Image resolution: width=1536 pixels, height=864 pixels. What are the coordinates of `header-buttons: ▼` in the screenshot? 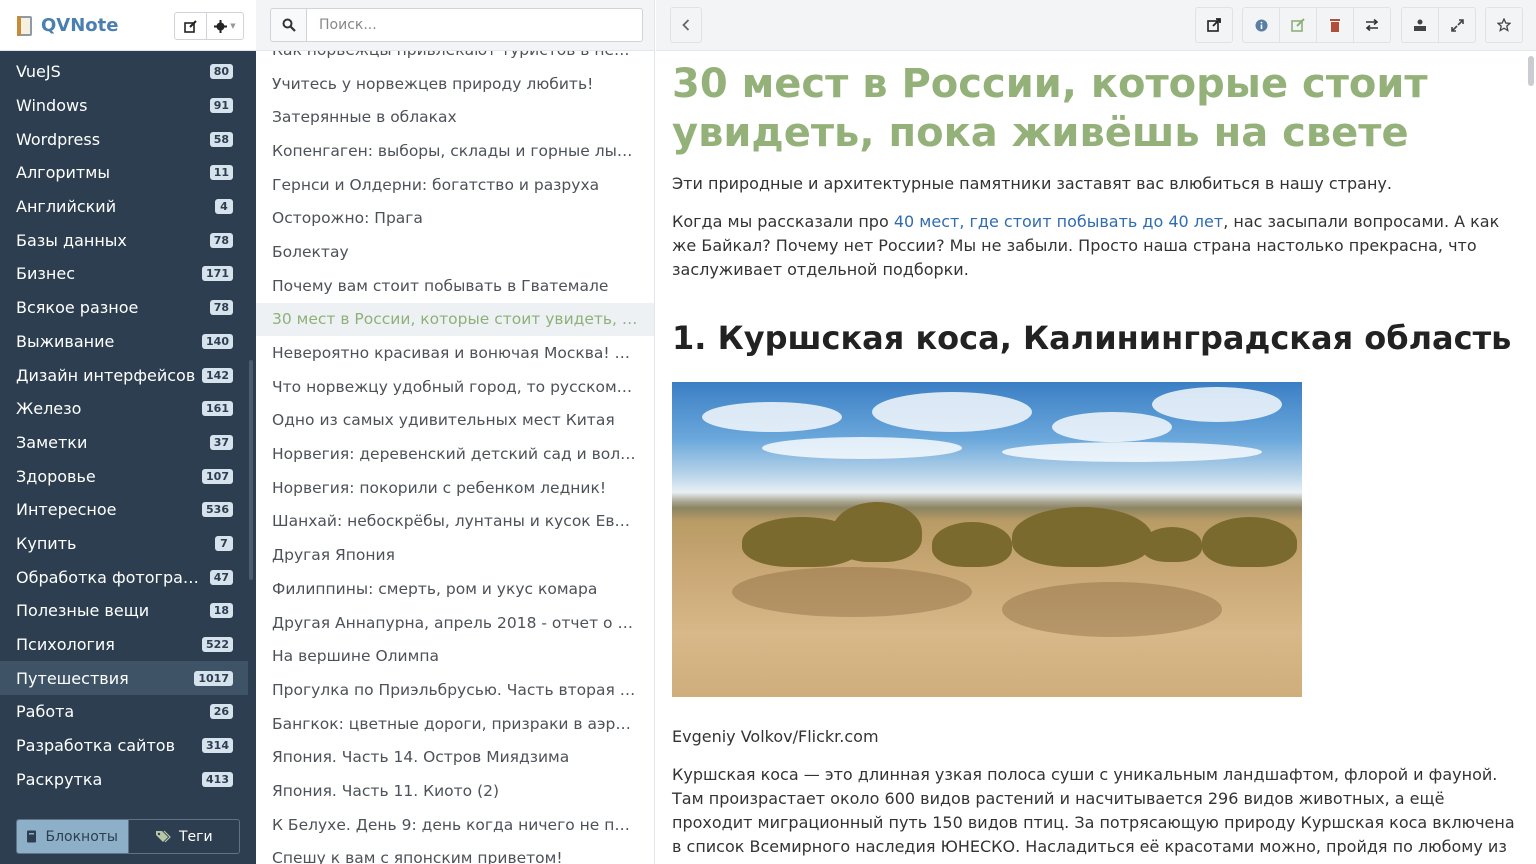 It's located at (209, 26).